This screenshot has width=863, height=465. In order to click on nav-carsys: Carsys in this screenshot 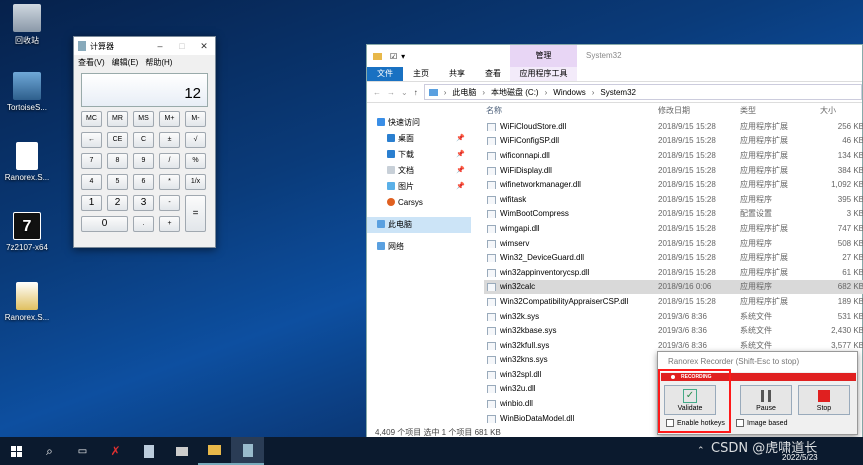, I will do `click(419, 203)`.